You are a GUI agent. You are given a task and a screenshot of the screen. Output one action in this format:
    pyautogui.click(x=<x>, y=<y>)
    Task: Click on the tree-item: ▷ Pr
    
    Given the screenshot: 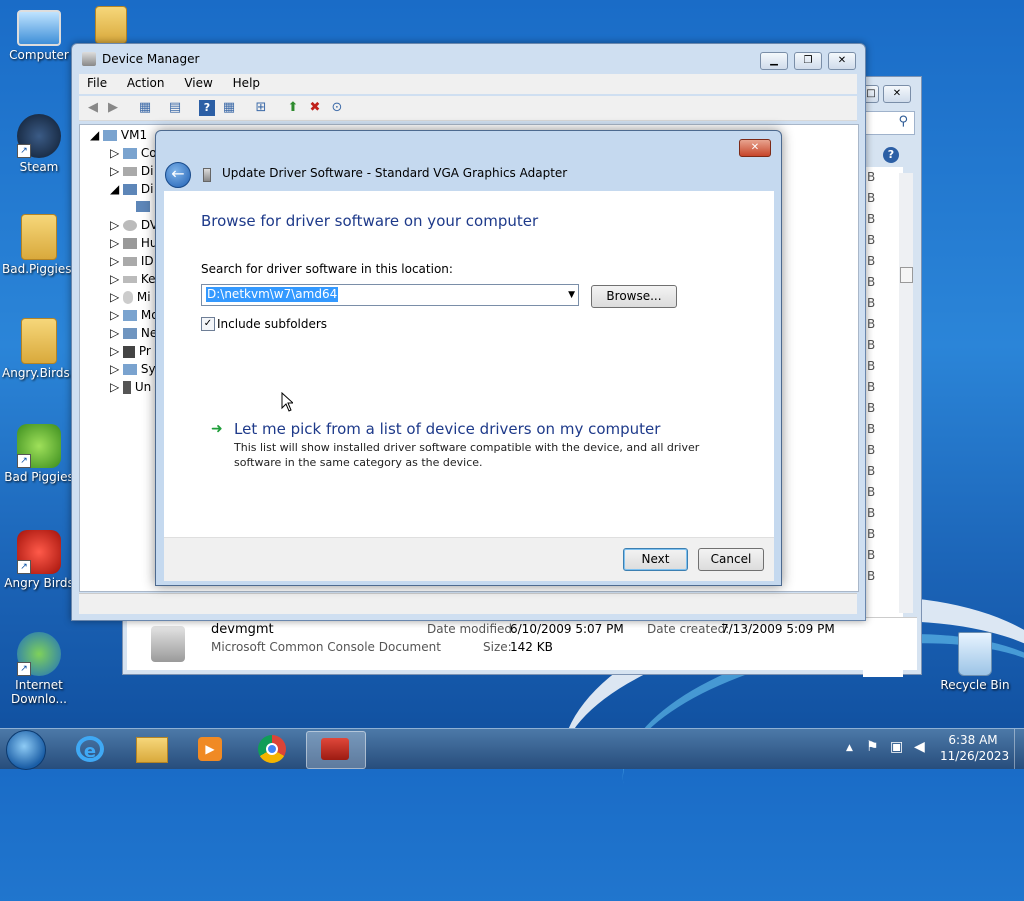 What is the action you would take?
    pyautogui.click(x=130, y=351)
    